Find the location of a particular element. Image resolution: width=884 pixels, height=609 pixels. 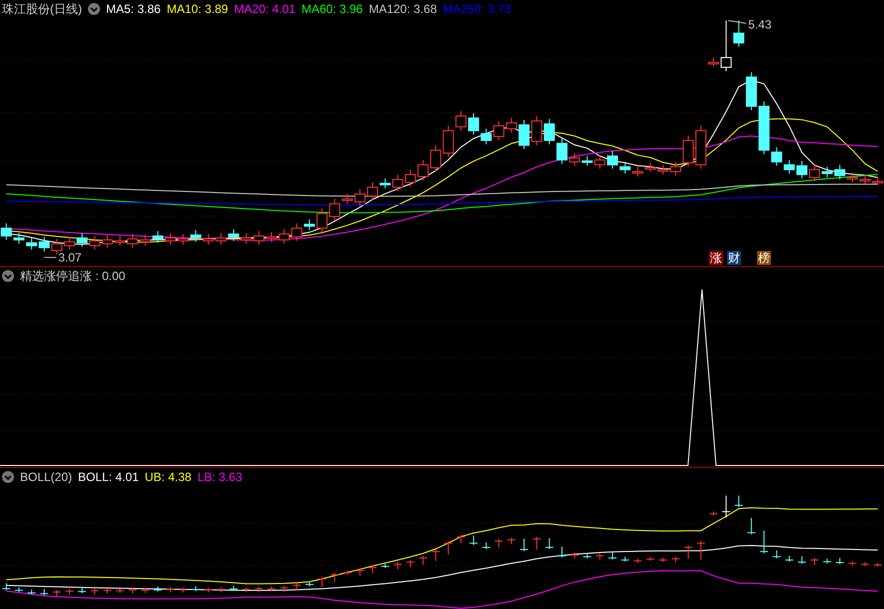

indicator-title: 精选涨停追涨 : 0.00 is located at coordinates (73, 276).